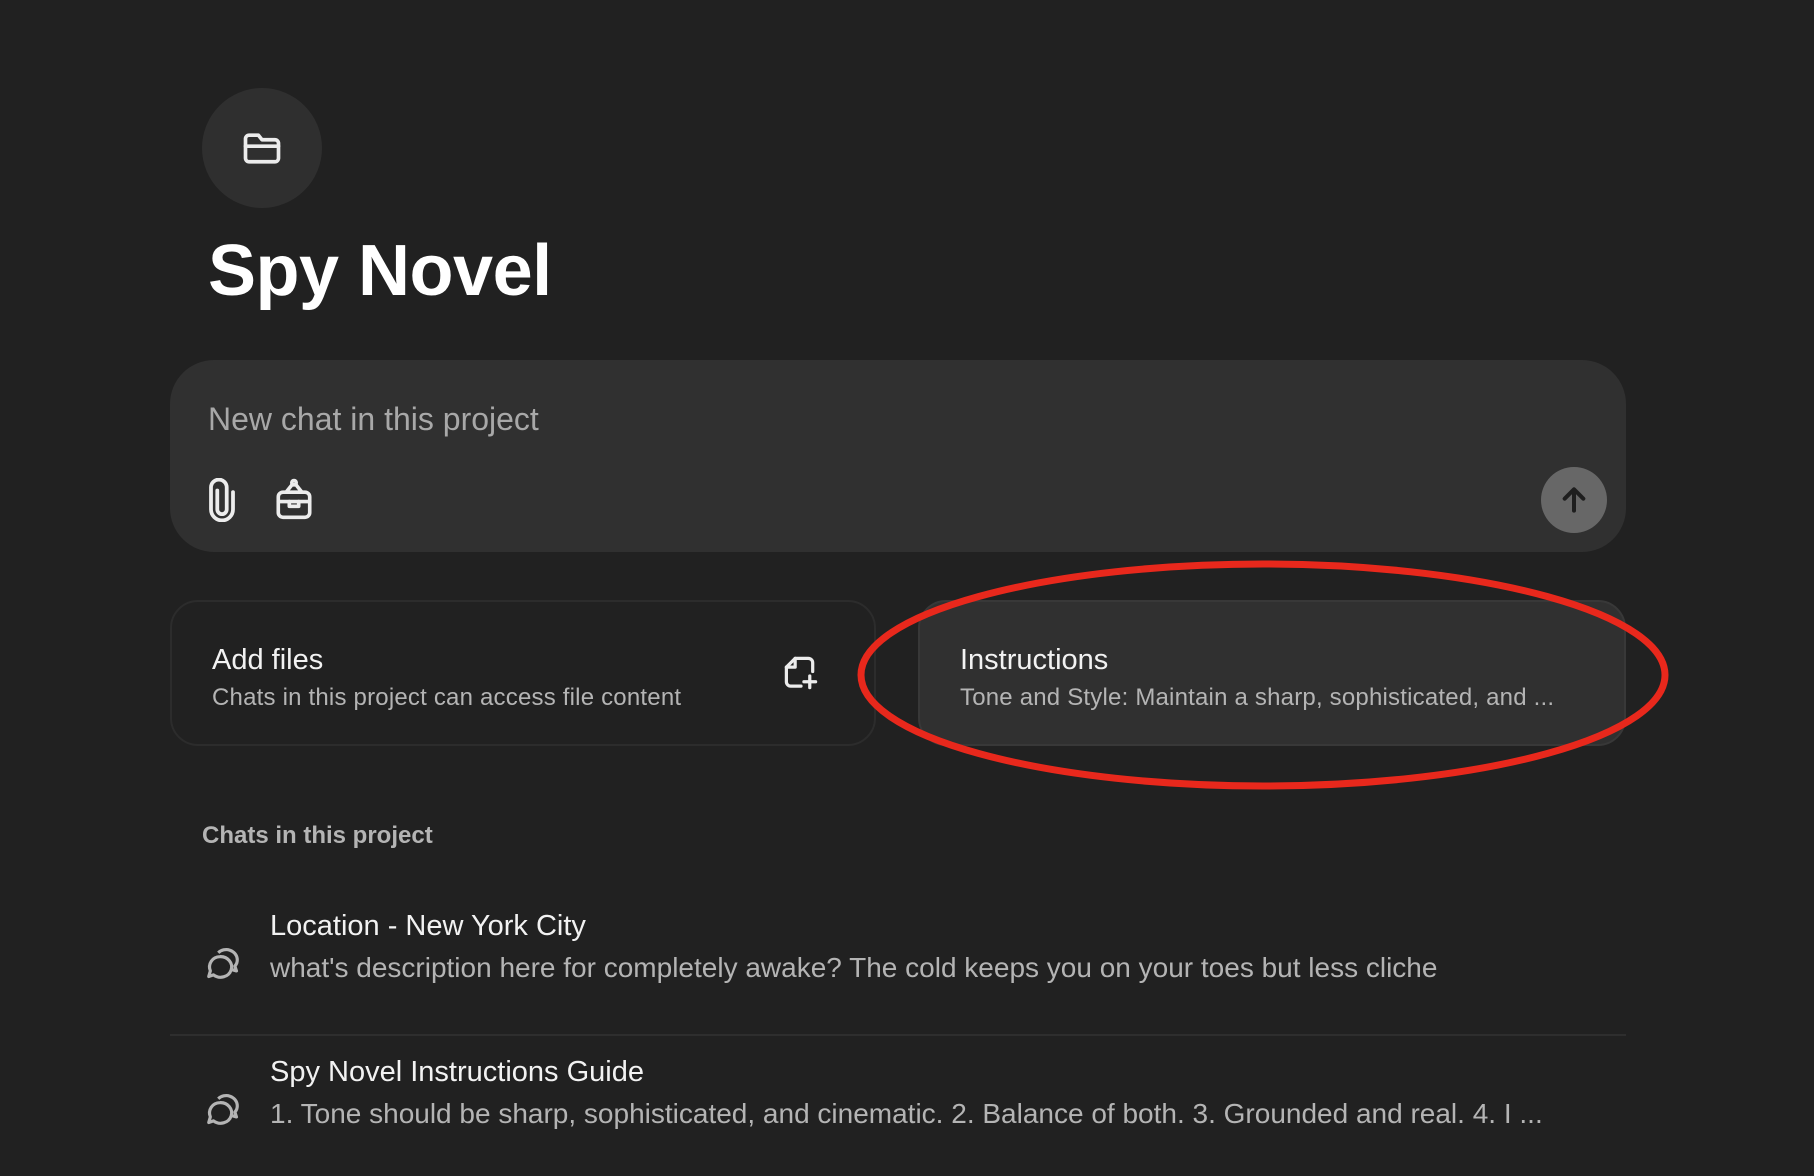  I want to click on project-title: Spy Novel, so click(380, 271).